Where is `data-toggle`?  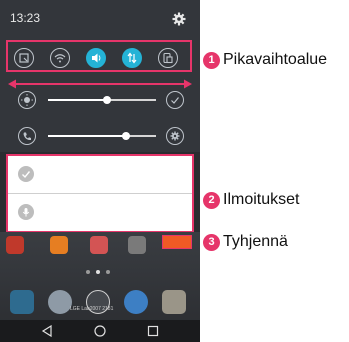
data-toggle is located at coordinates (132, 58).